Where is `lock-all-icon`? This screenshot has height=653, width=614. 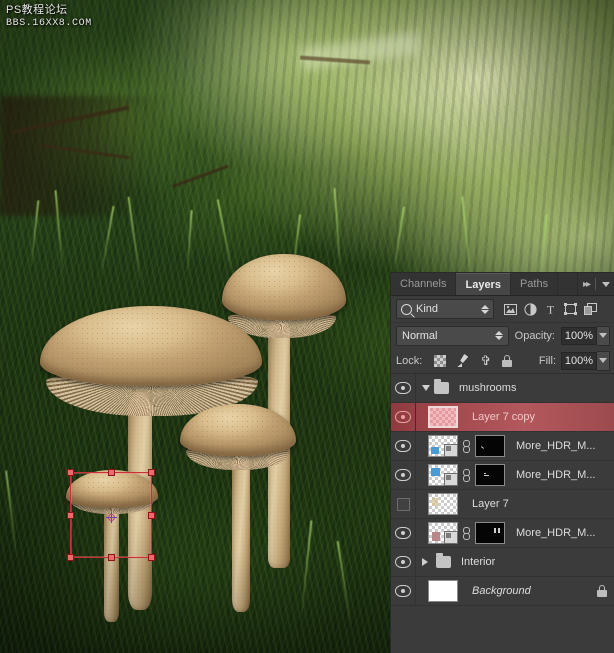
lock-all-icon is located at coordinates (507, 360).